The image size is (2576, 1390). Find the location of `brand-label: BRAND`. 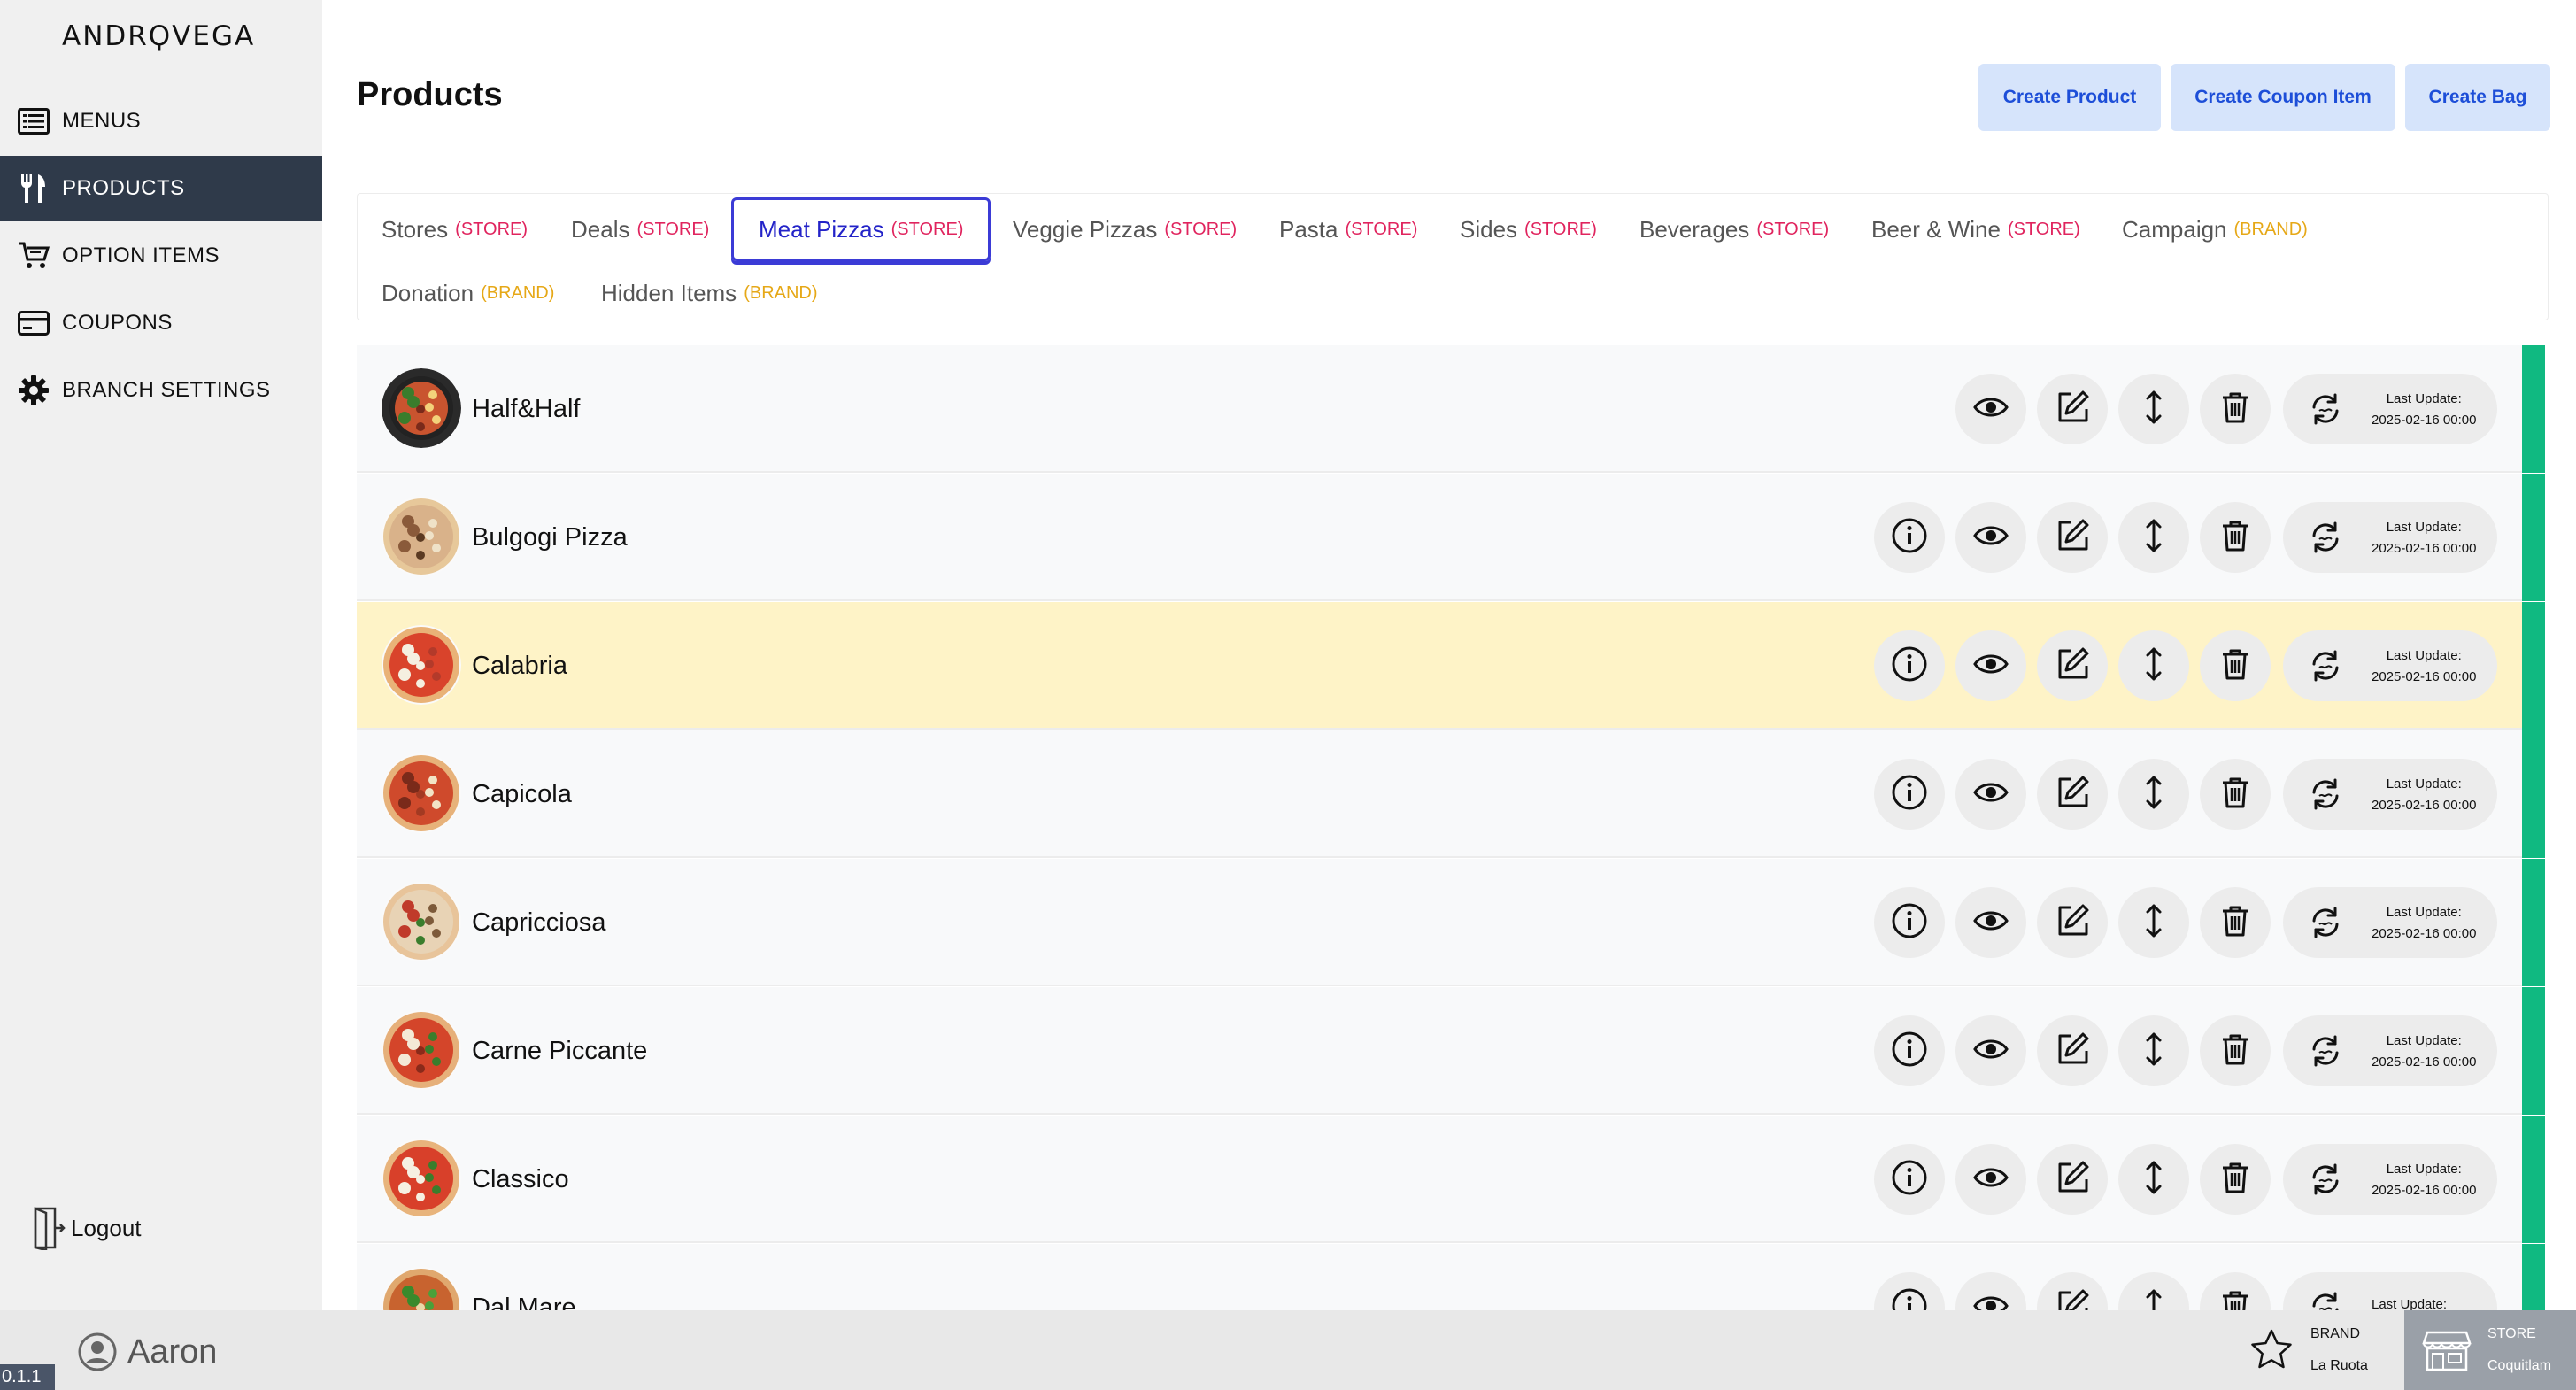

brand-label: BRAND is located at coordinates (2335, 1334).